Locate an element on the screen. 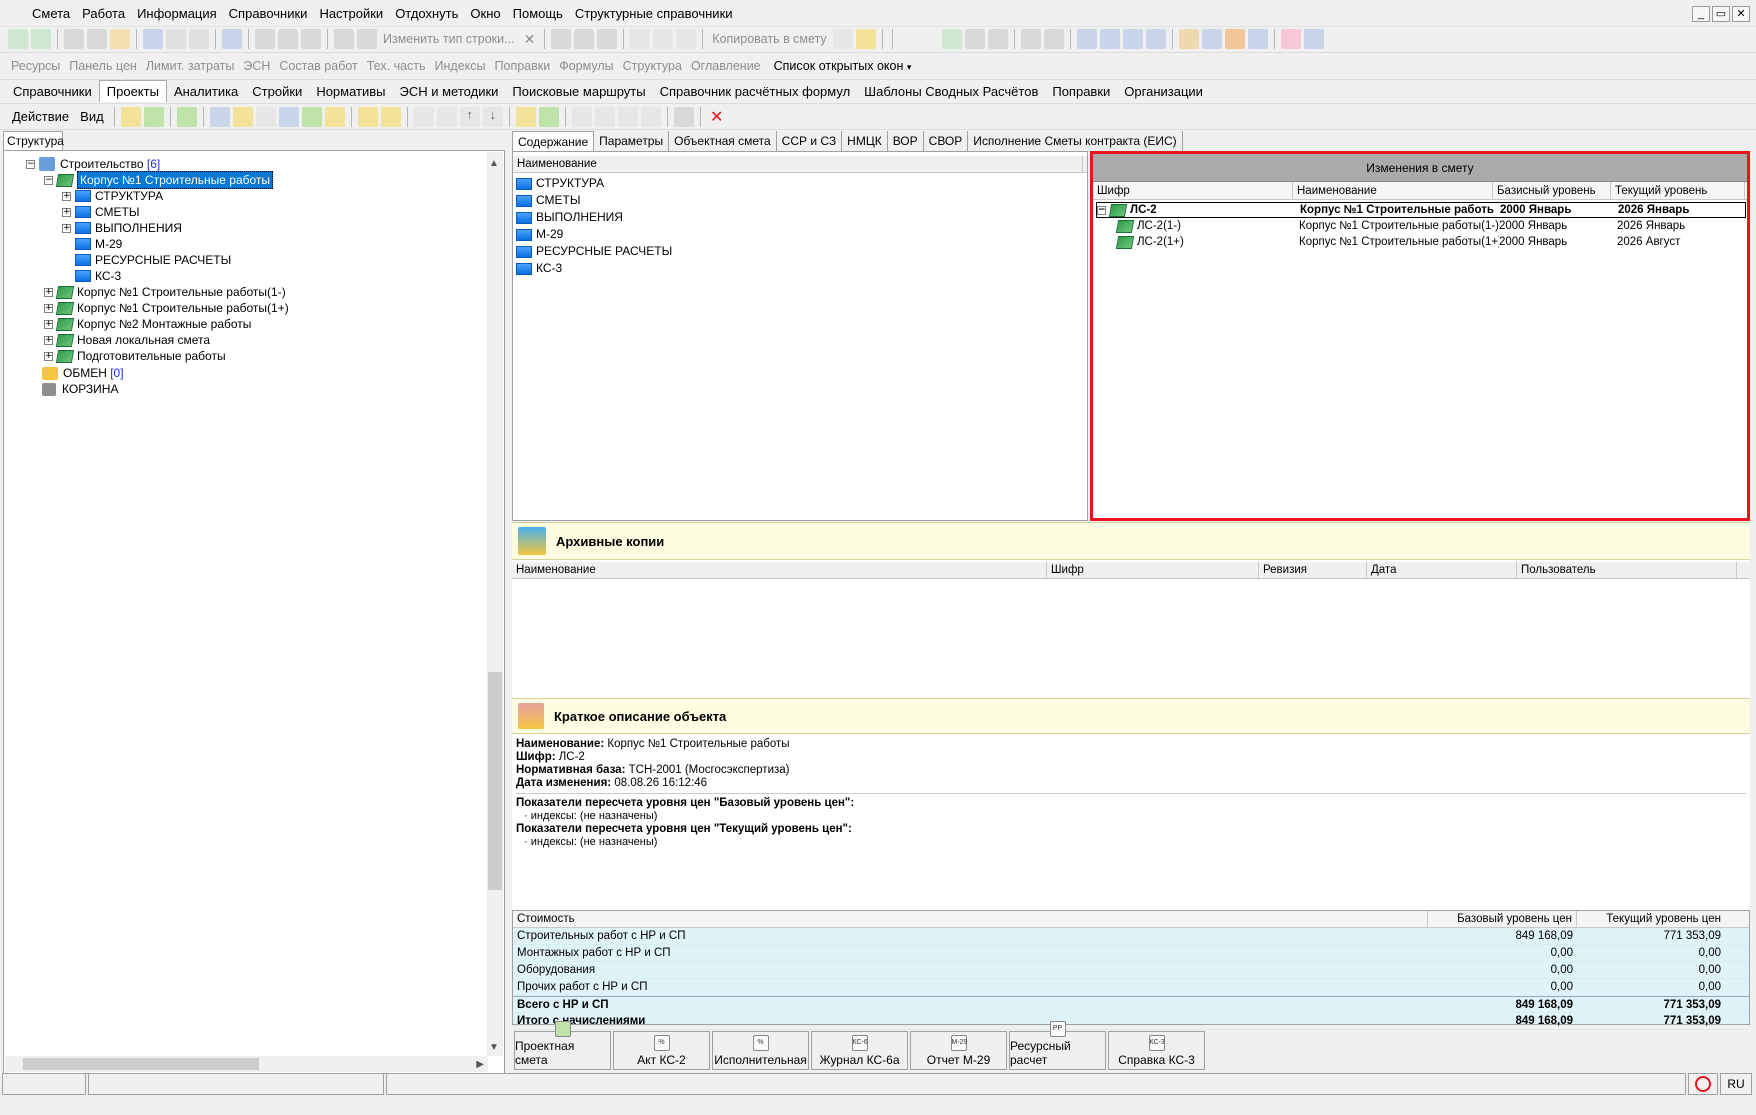 This screenshot has width=1756, height=1115. people-icon is located at coordinates (525, 116).